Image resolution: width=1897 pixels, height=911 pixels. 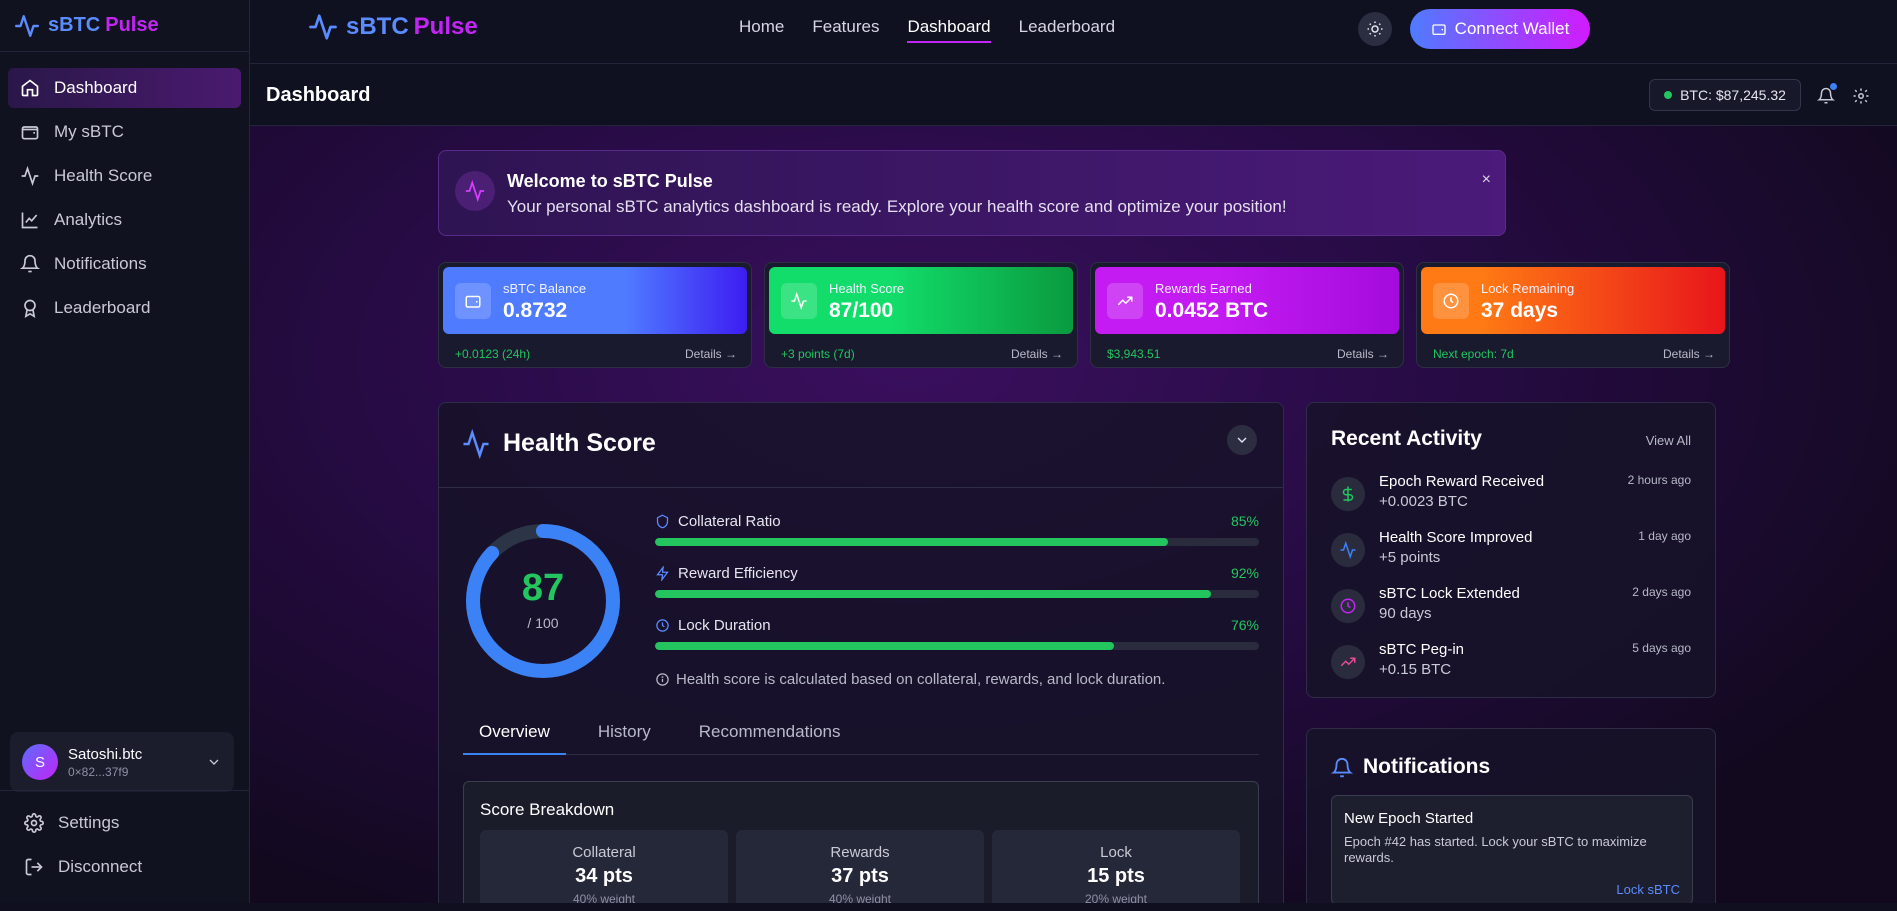 I want to click on activity-time: 1 day ago, so click(x=1664, y=536).